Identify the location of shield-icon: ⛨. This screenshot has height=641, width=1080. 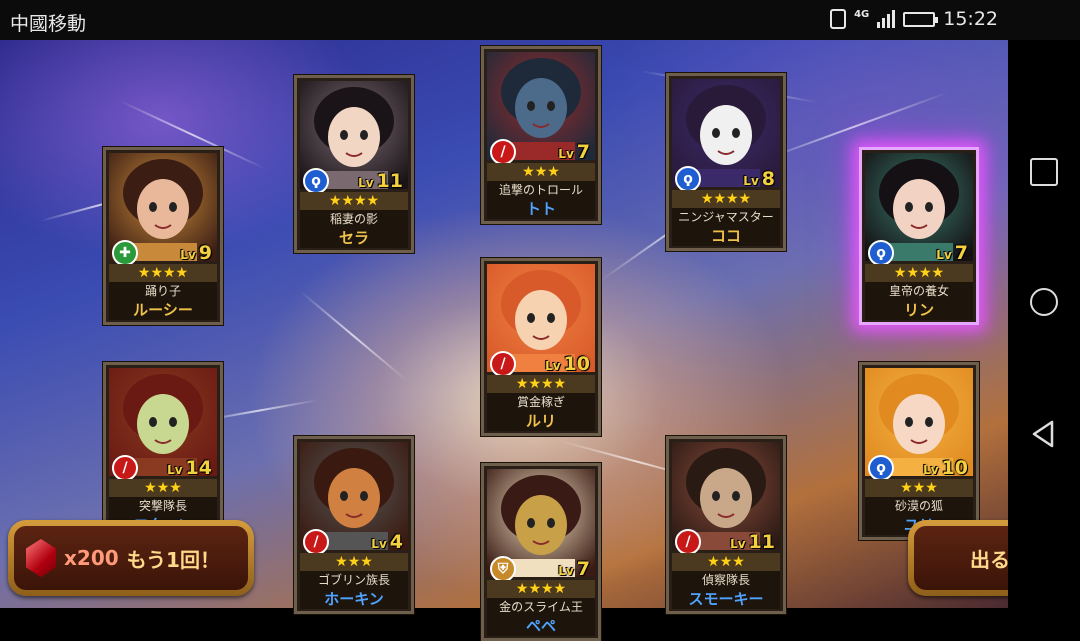
(503, 569).